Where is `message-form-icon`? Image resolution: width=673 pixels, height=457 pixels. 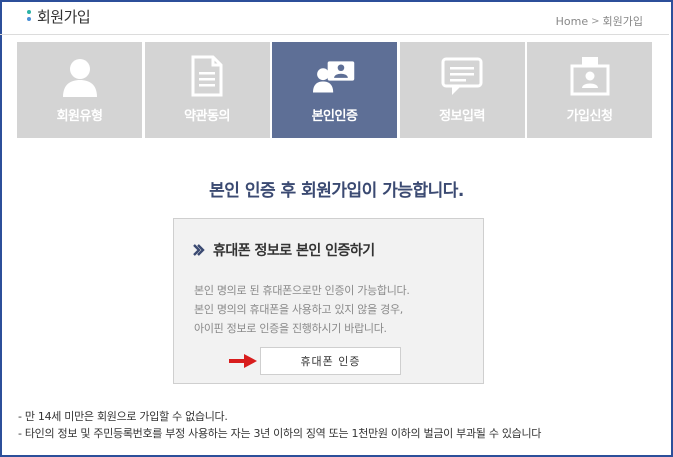 message-form-icon is located at coordinates (462, 76).